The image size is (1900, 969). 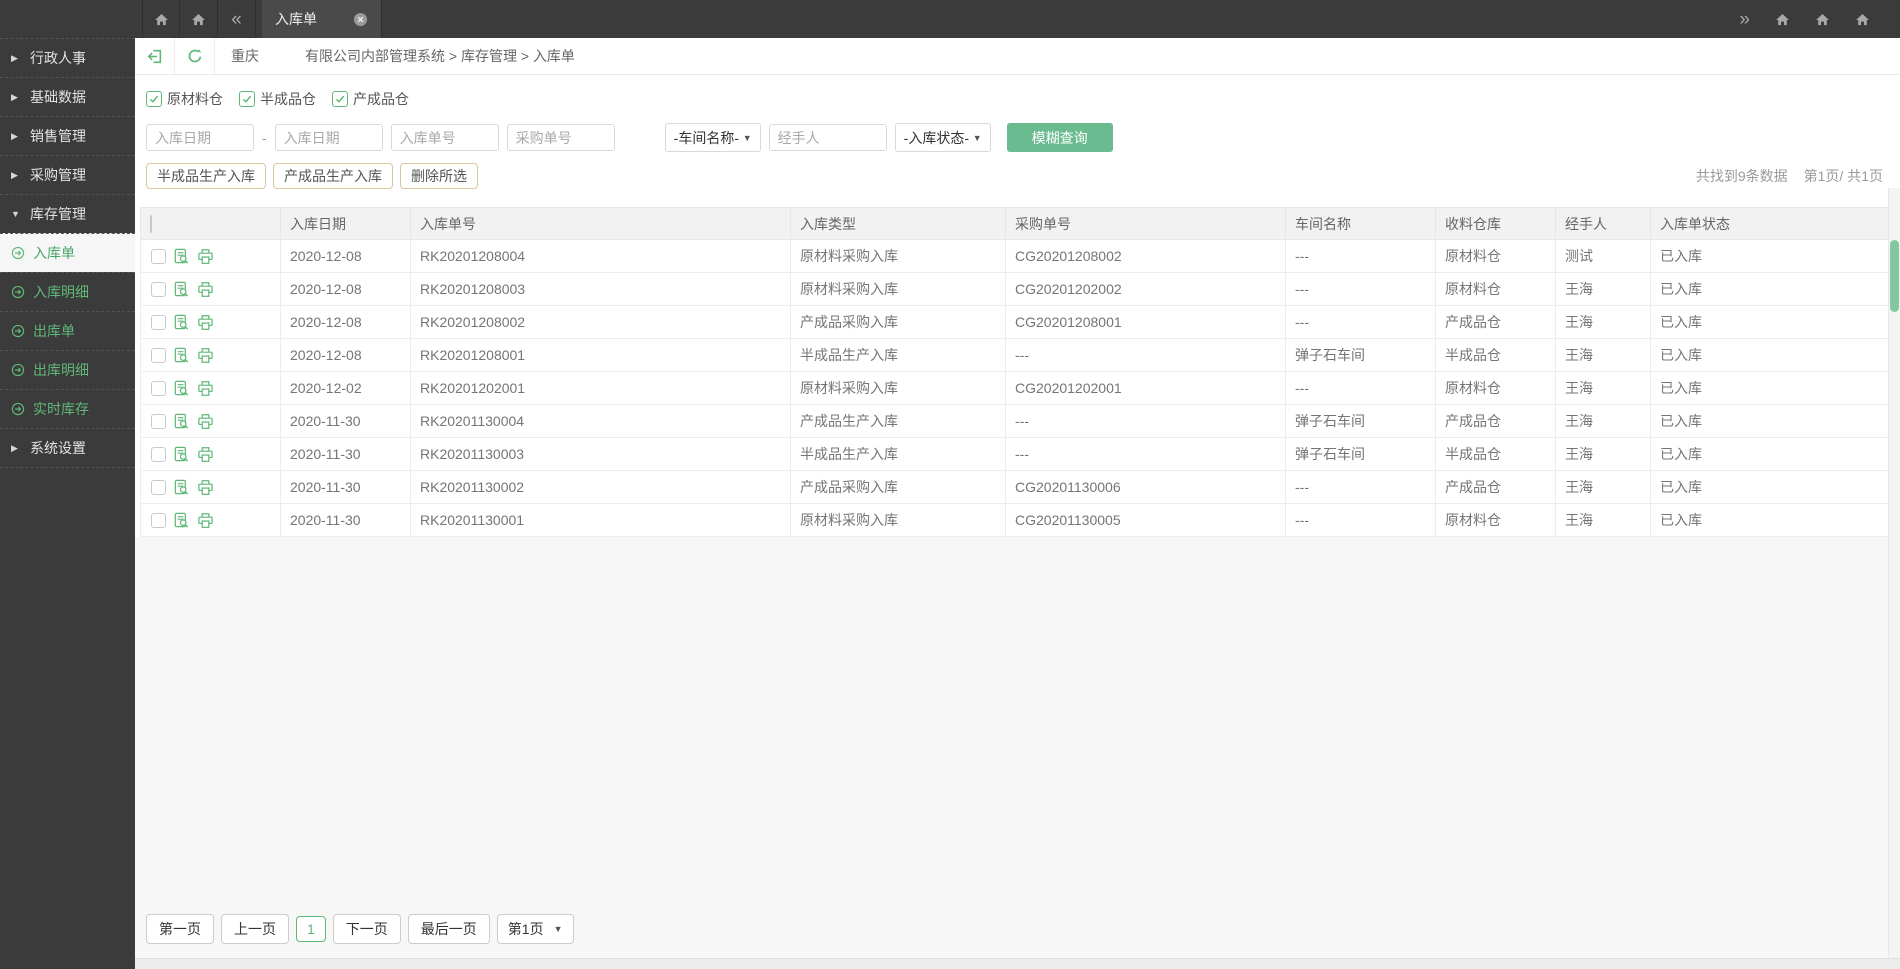 What do you see at coordinates (151, 223) in the screenshot?
I see `select-all-checkbox` at bounding box center [151, 223].